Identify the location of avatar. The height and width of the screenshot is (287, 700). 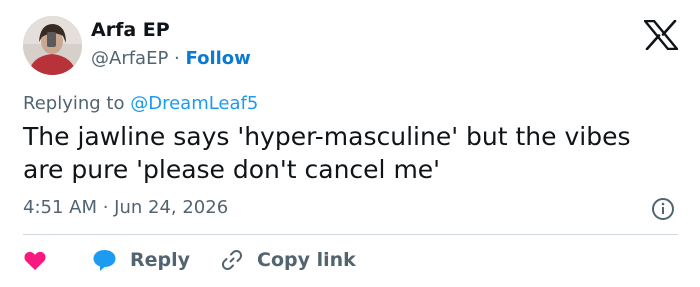
(52, 45).